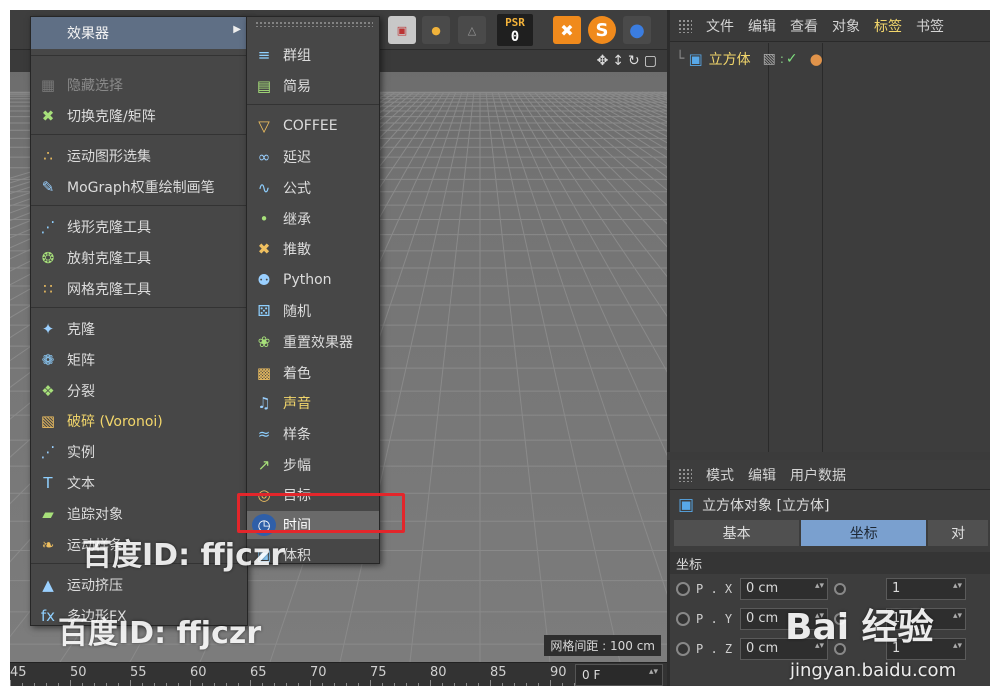 The height and width of the screenshot is (696, 1000). I want to click on menu-right-item-spline-effector: ≈ 样条, so click(313, 434).